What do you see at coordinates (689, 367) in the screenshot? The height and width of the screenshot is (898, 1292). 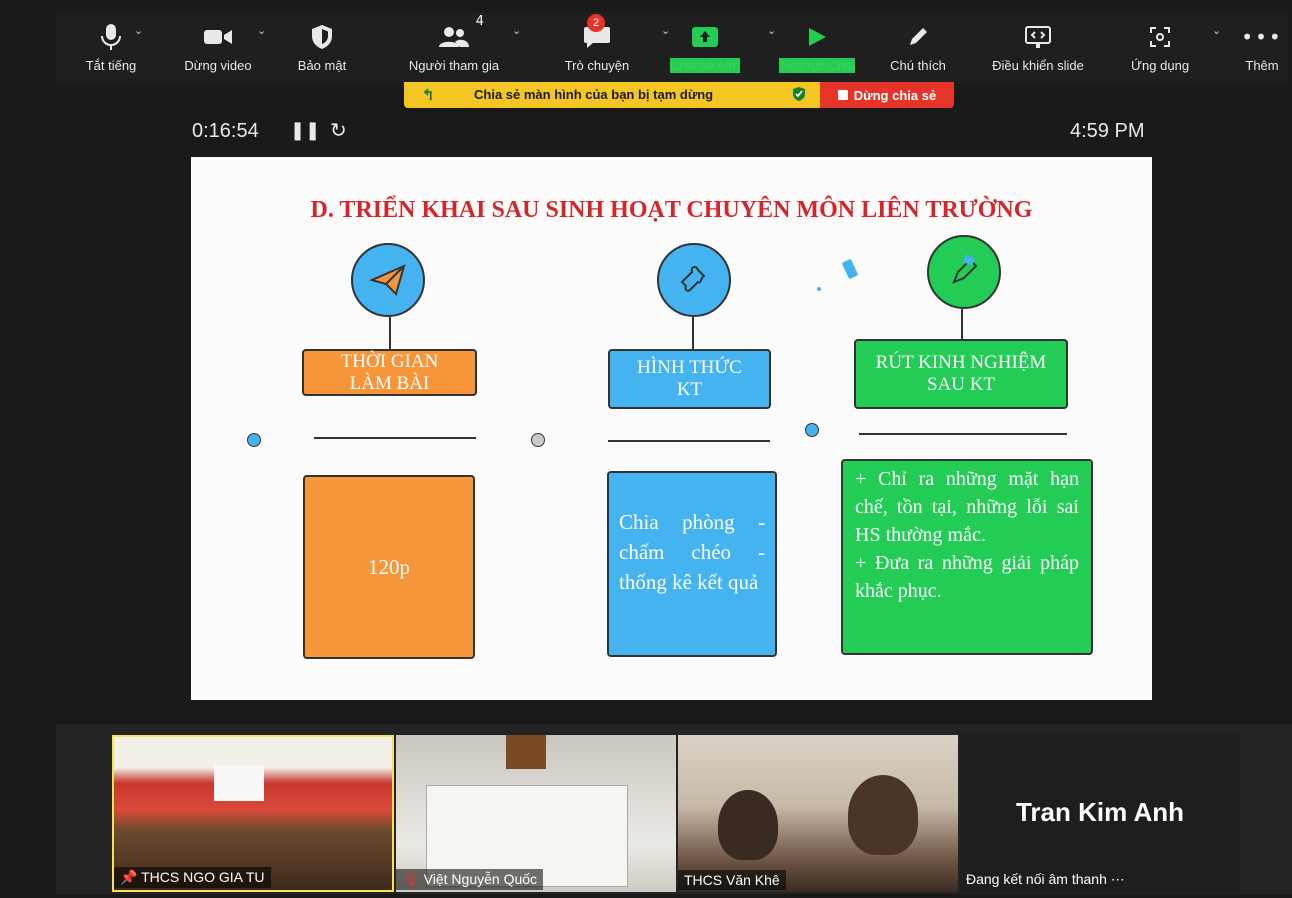 I see `label-line: HÌNH THỨC` at bounding box center [689, 367].